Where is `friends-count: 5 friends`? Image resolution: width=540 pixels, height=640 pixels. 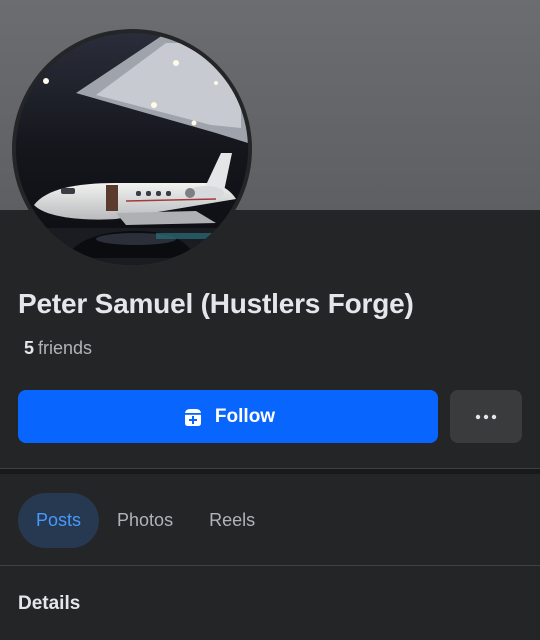
friends-count: 5 friends is located at coordinates (58, 348).